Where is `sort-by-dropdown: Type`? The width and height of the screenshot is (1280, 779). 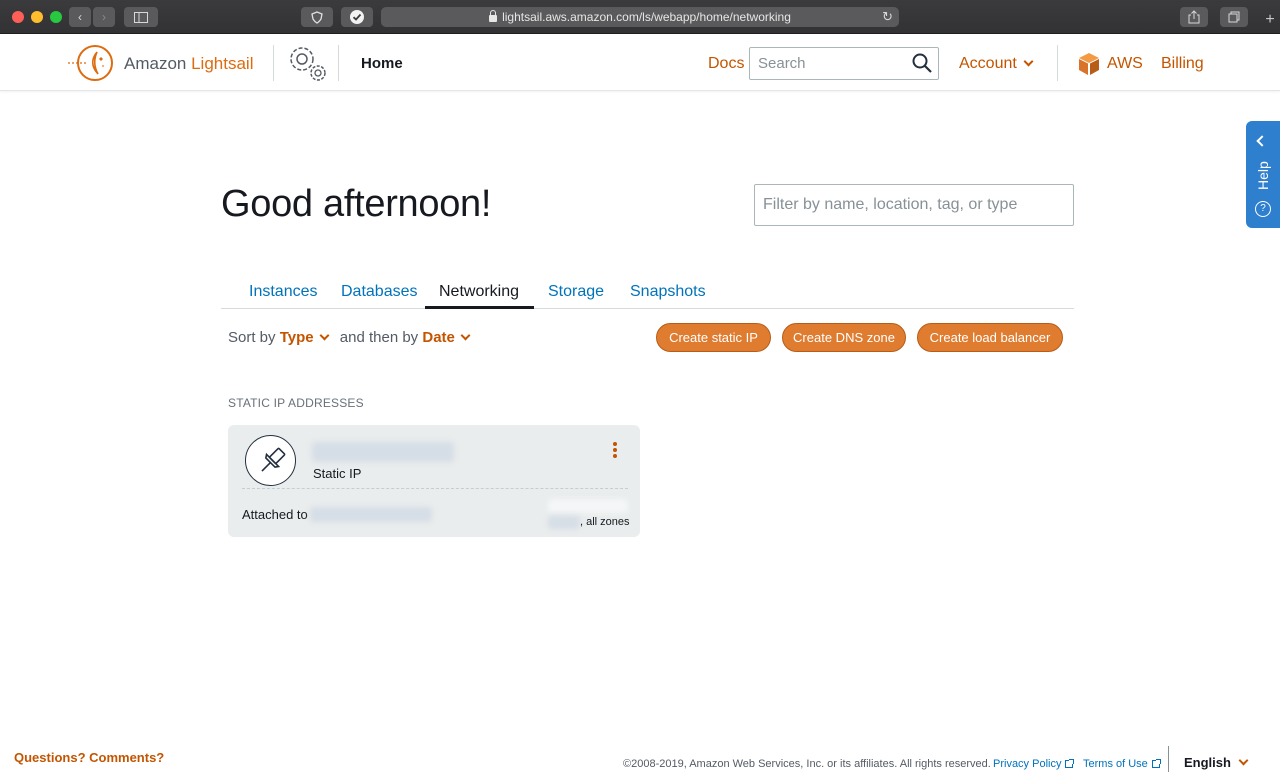
sort-by-dropdown: Type is located at coordinates (304, 337).